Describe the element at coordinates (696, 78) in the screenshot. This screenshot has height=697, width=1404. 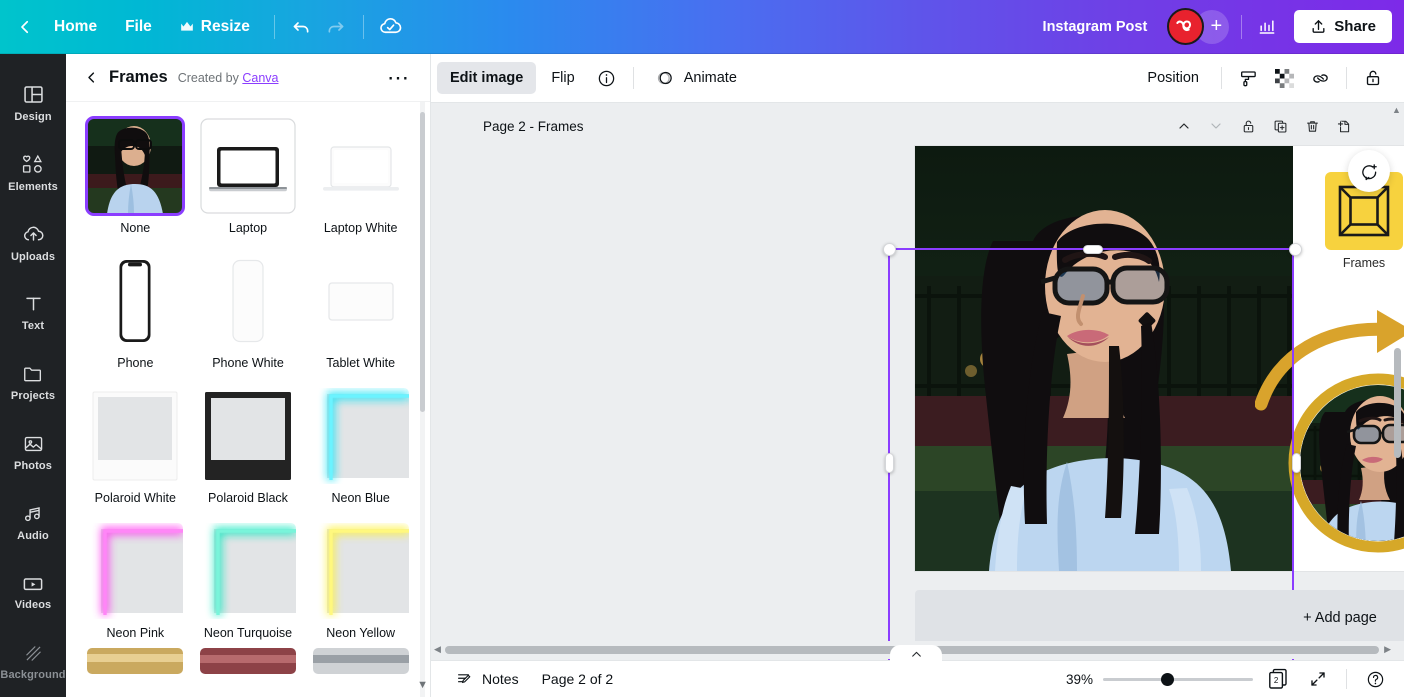
I see `animate-button: Animate` at that location.